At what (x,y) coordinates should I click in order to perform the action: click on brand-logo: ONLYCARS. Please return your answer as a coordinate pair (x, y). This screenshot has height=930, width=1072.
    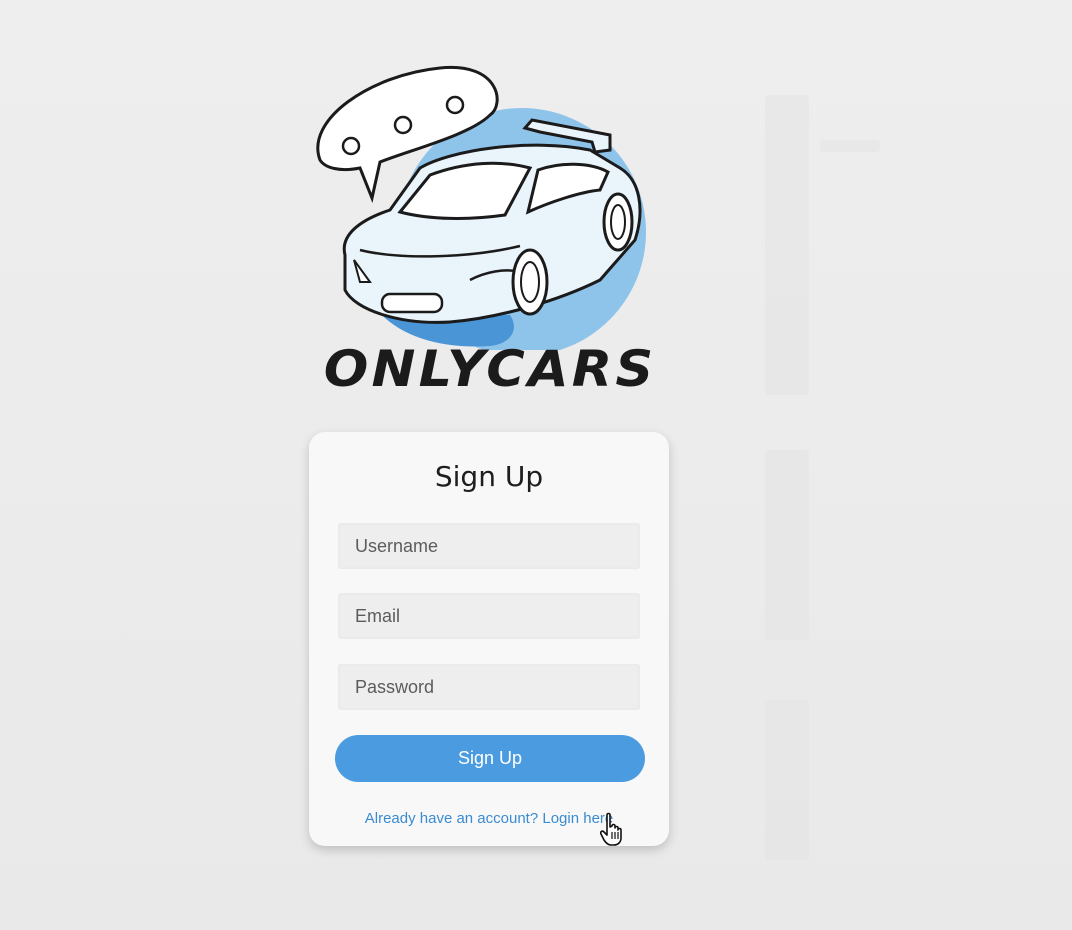
    Looking at the image, I should click on (490, 230).